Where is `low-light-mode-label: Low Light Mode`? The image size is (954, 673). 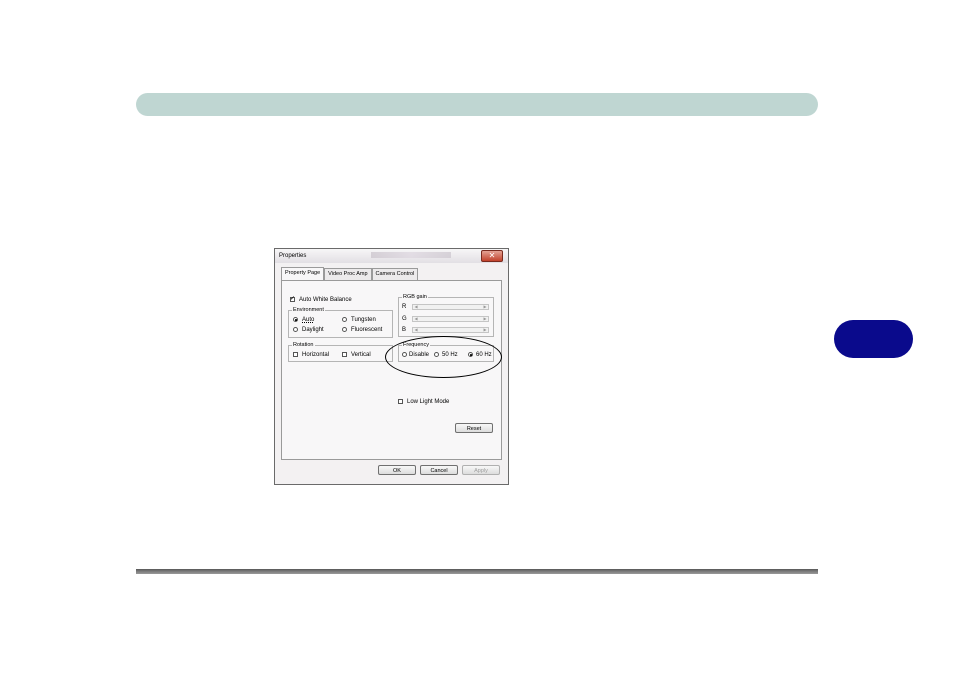 low-light-mode-label: Low Light Mode is located at coordinates (428, 402).